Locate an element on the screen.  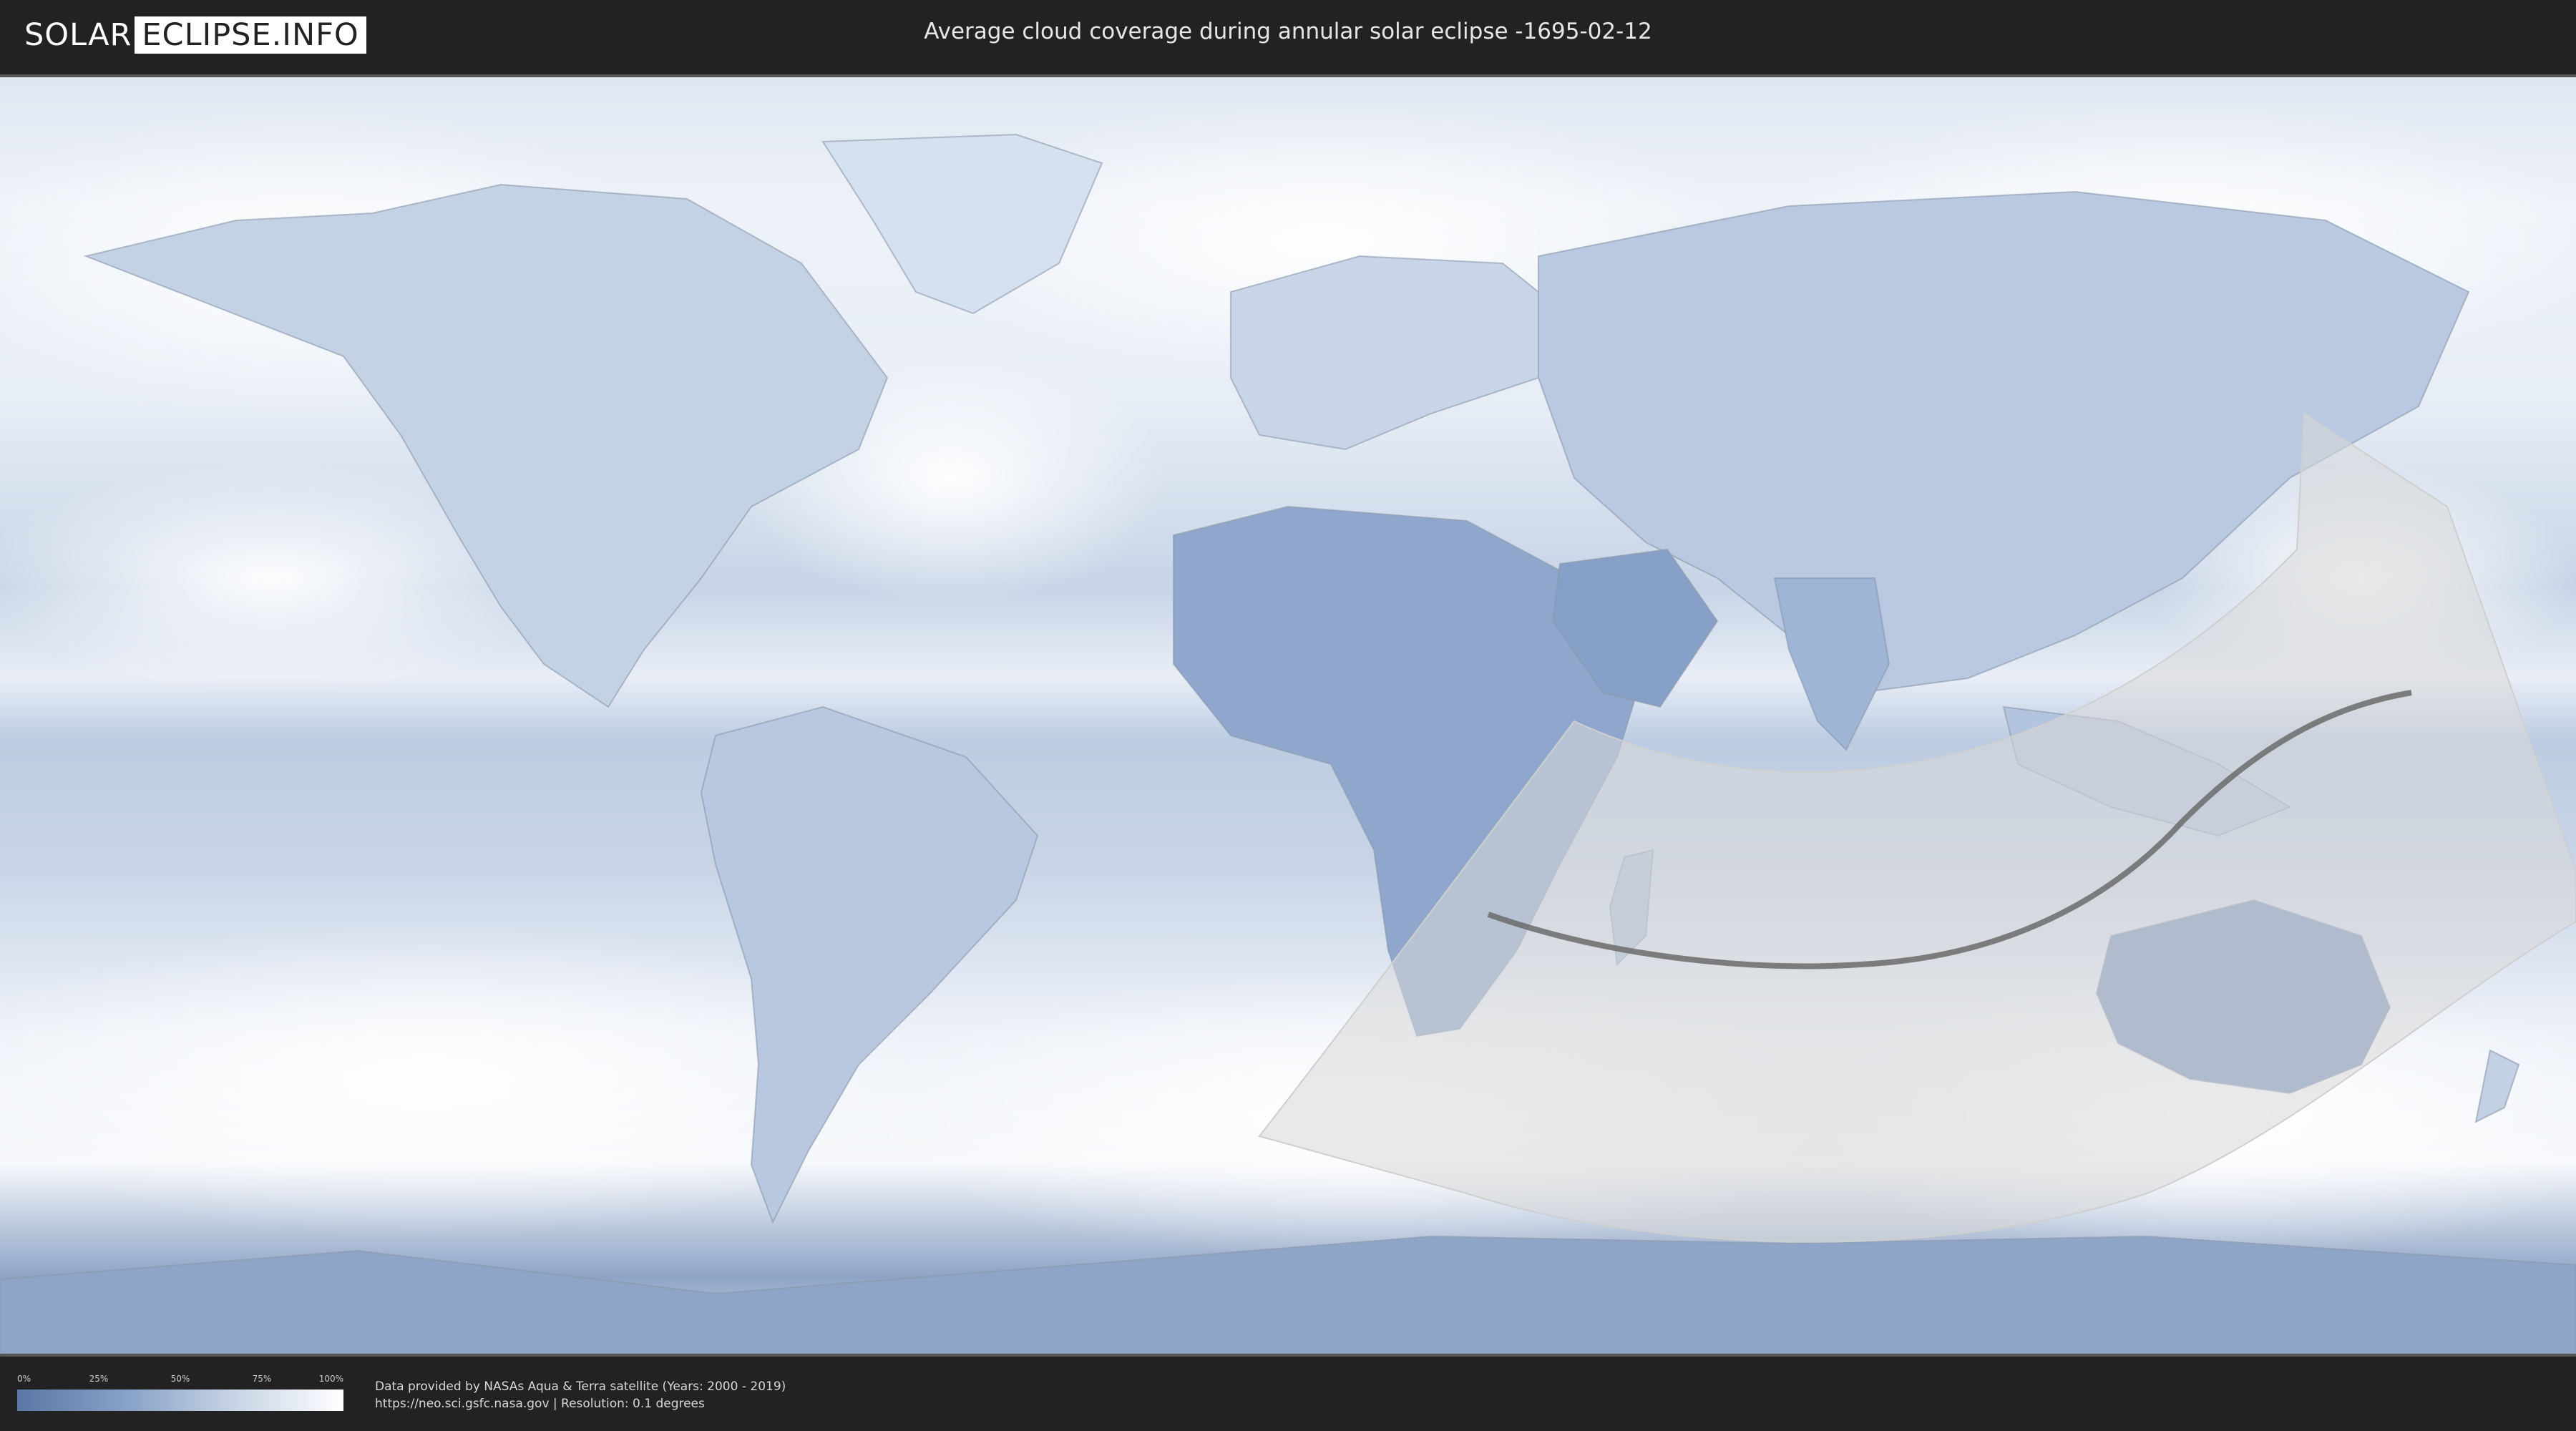
legend-tick-0: 0% is located at coordinates (24, 1379).